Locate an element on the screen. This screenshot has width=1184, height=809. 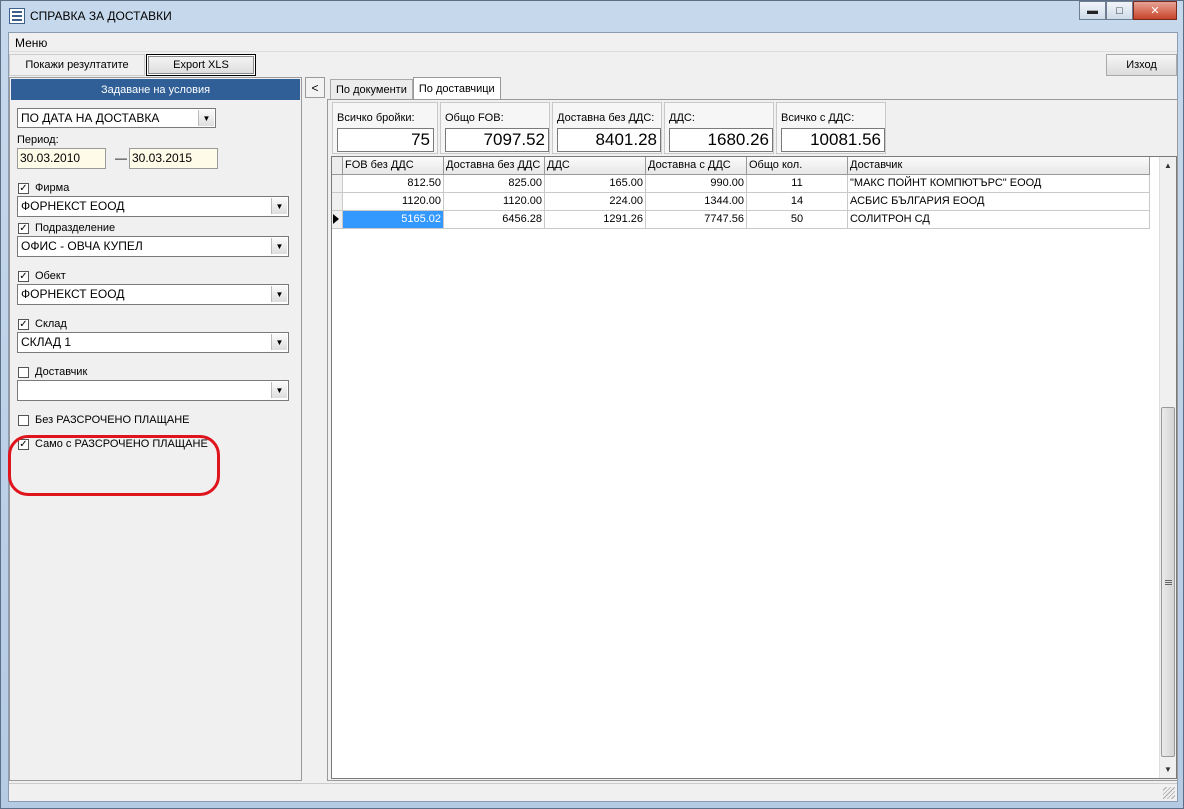
table-cell: 224.00 is located at coordinates (595, 202).